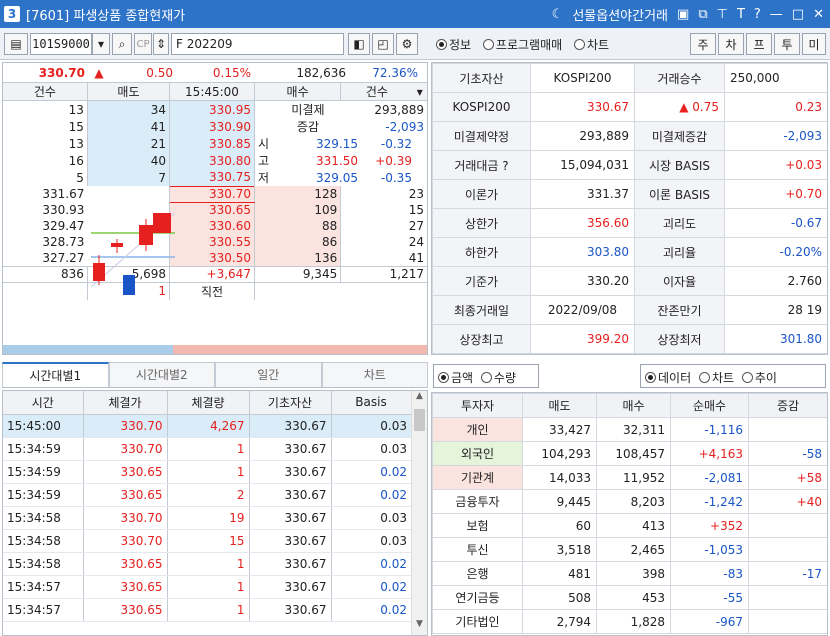  What do you see at coordinates (129, 177) in the screenshot?
I see `ask-qty: 7` at bounding box center [129, 177].